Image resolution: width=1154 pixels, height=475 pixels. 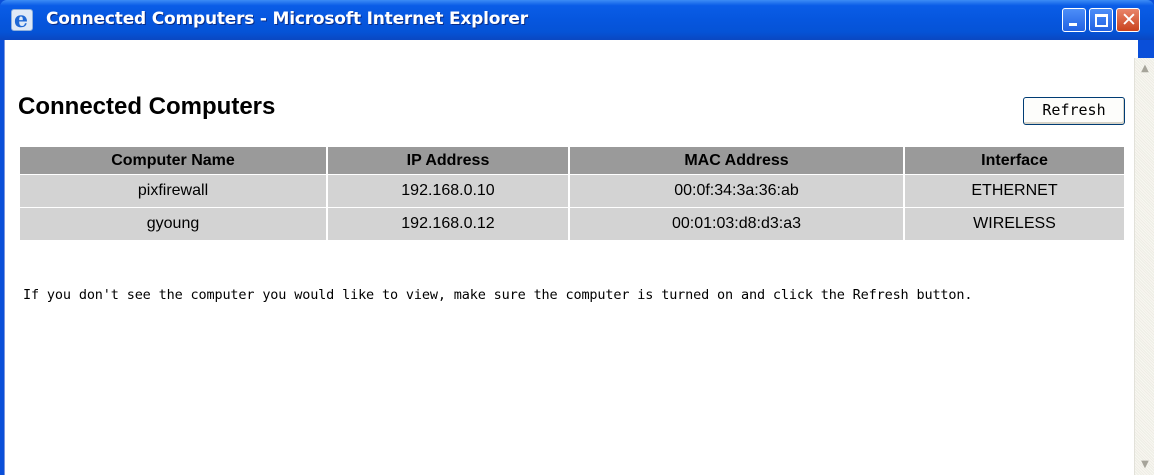 What do you see at coordinates (22, 20) in the screenshot?
I see `internet-explorer-icon: e` at bounding box center [22, 20].